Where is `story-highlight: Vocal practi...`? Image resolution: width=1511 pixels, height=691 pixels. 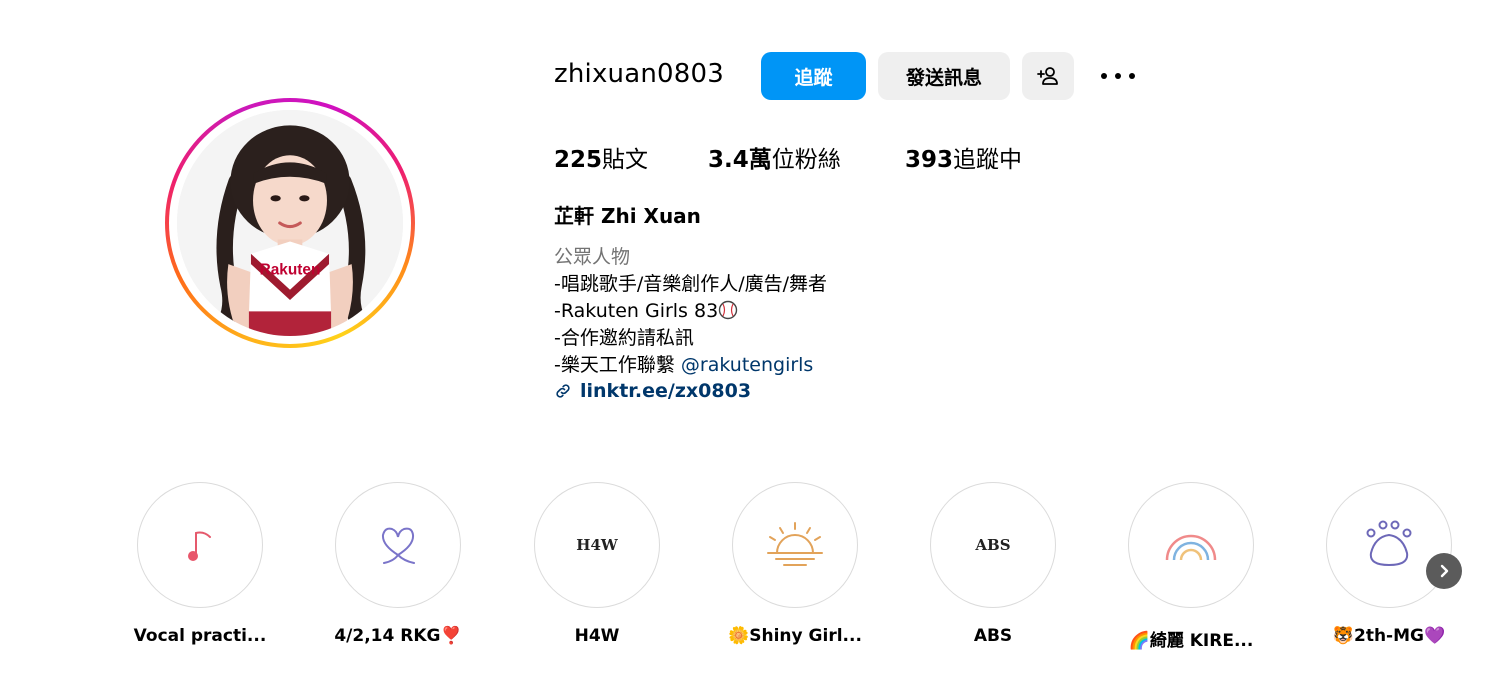 story-highlight: Vocal practi... is located at coordinates (200, 564).